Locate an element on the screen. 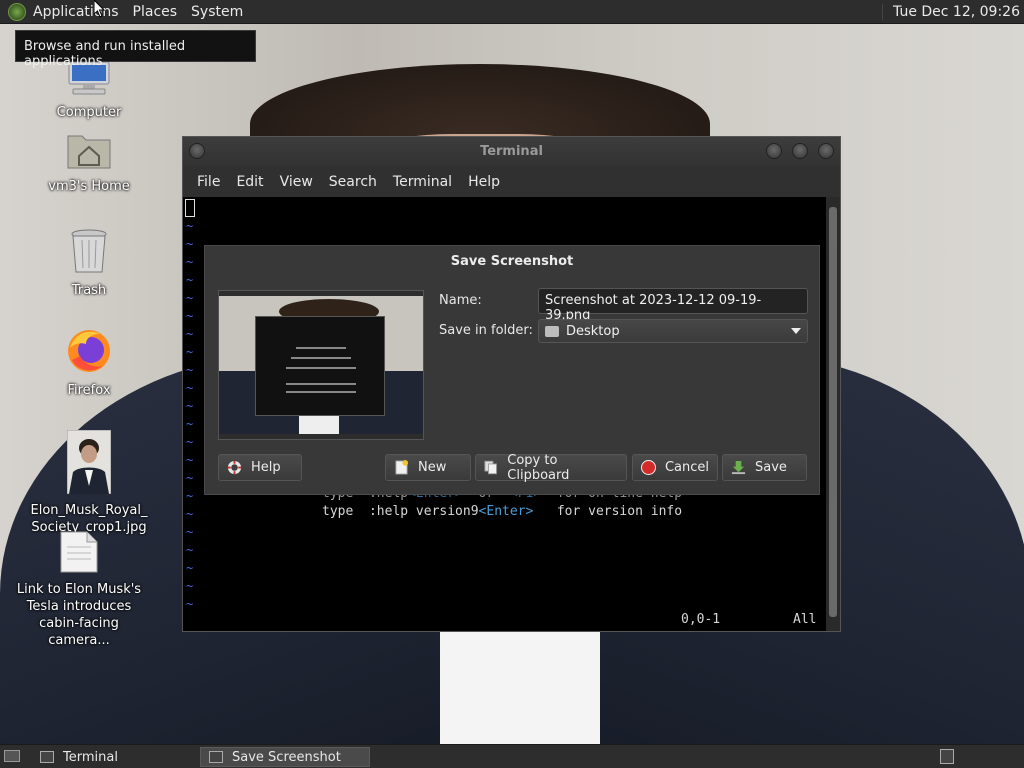 The height and width of the screenshot is (768, 1024). distro-logo-icon is located at coordinates (17, 11).